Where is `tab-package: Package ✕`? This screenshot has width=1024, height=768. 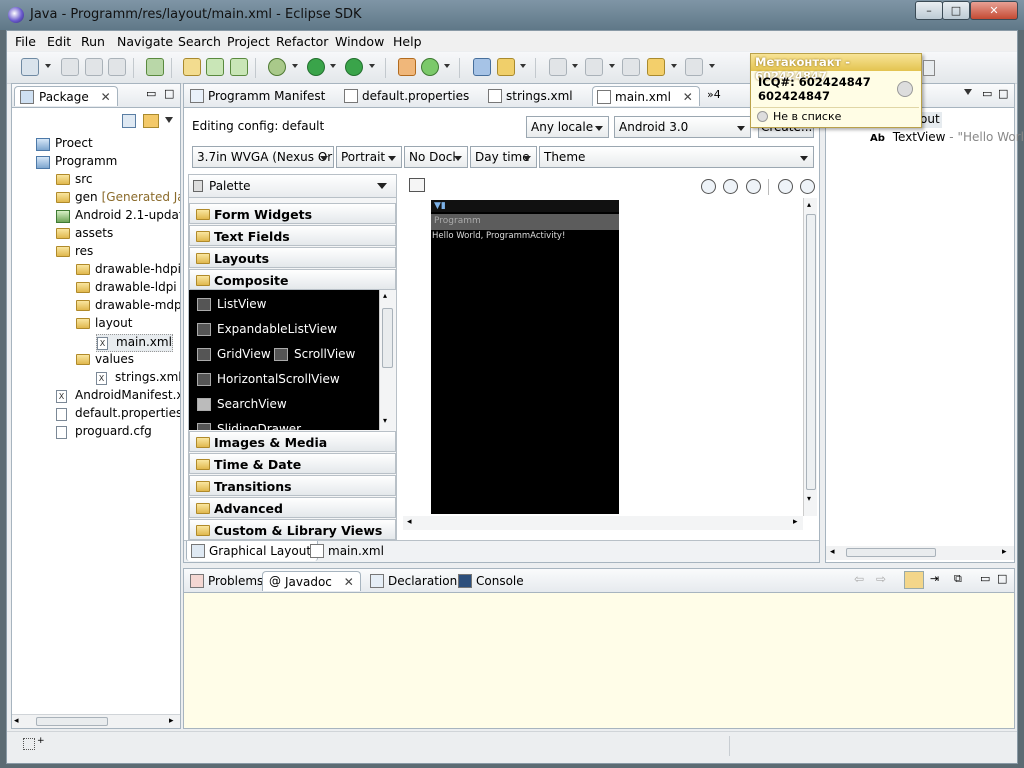 tab-package: Package ✕ is located at coordinates (66, 96).